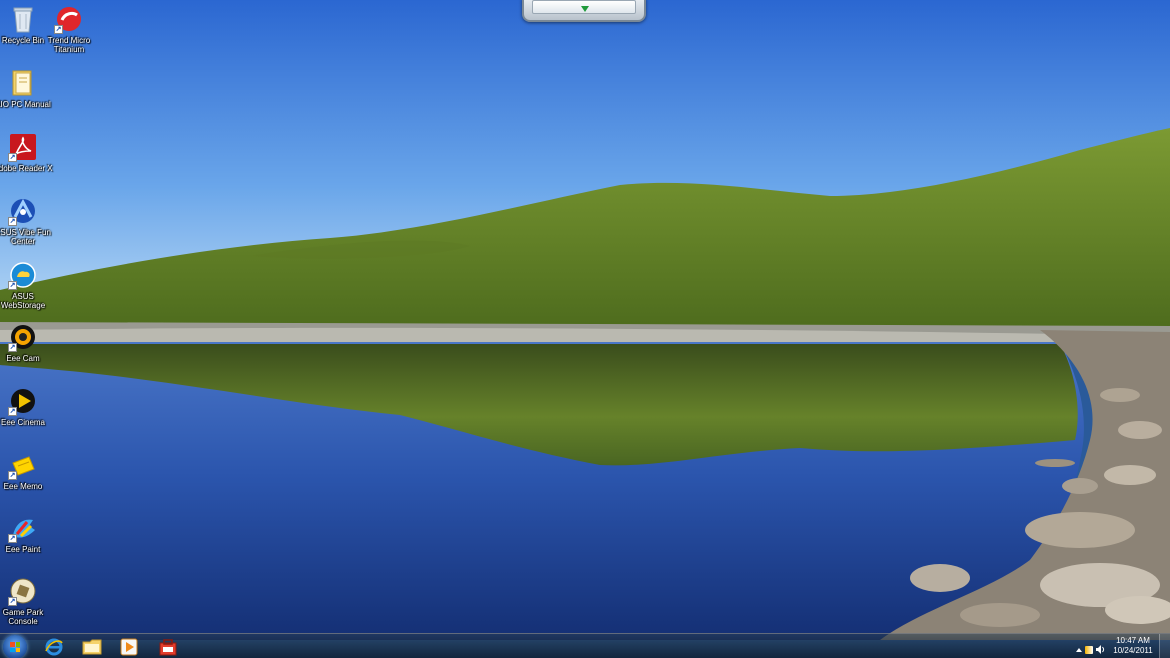  What do you see at coordinates (26, 168) in the screenshot?
I see `desktop-icon-label: Adobe Reader X` at bounding box center [26, 168].